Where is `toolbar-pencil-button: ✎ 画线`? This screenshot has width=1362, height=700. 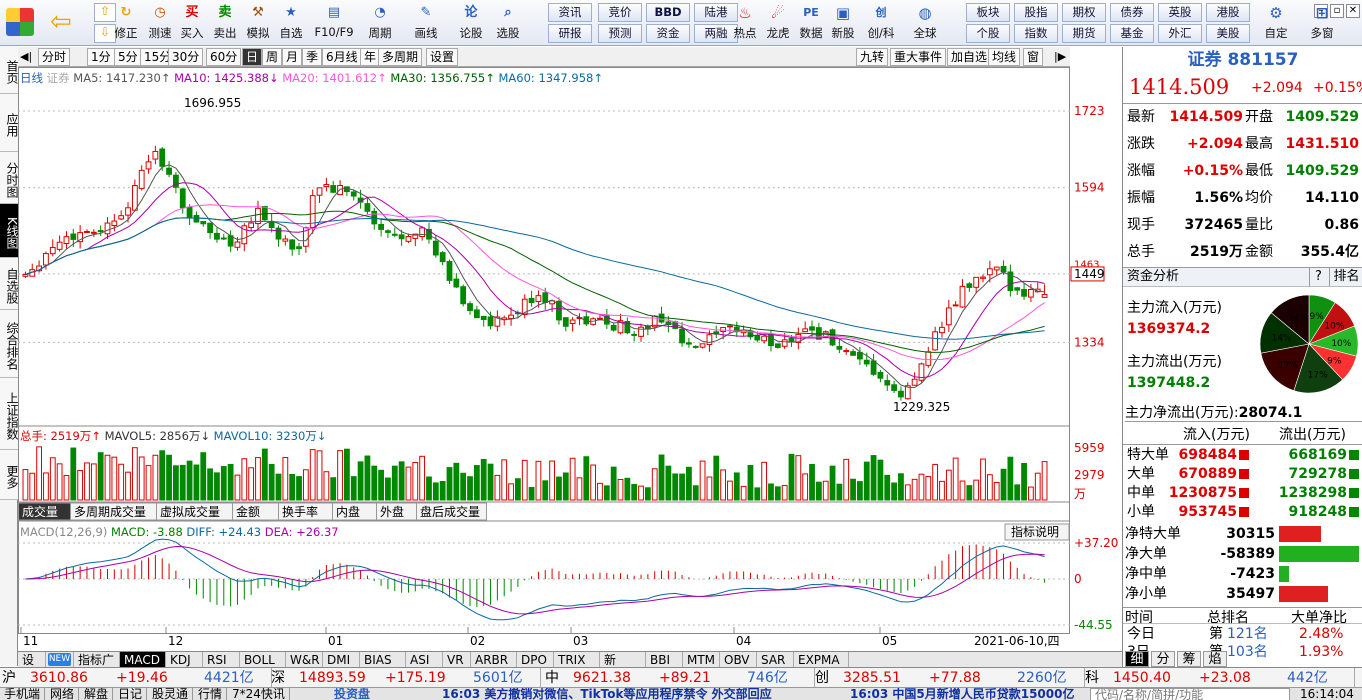 toolbar-pencil-button: ✎ 画线 is located at coordinates (426, 23).